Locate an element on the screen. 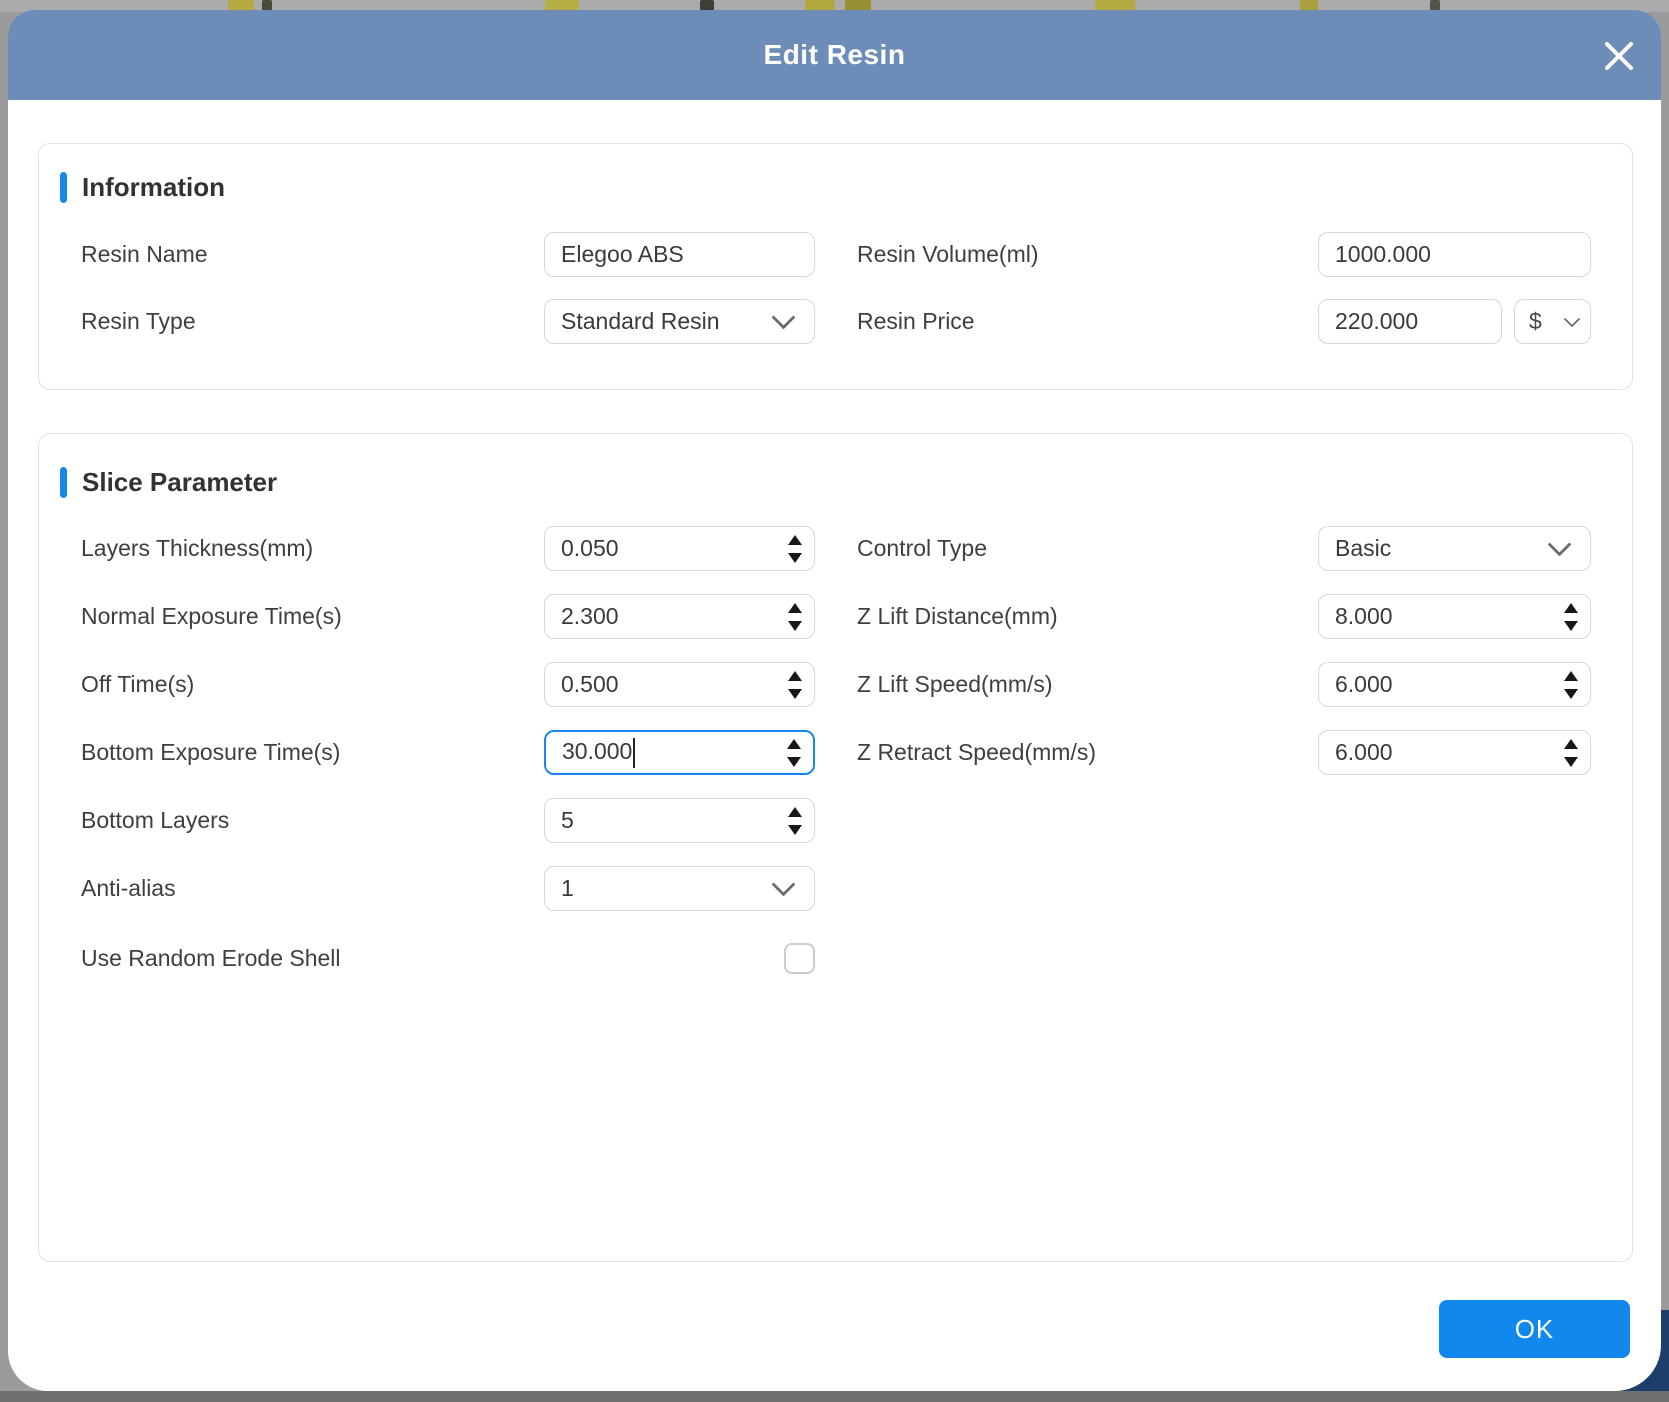  bottom-exposure-spinner: 30.000 is located at coordinates (679, 752).